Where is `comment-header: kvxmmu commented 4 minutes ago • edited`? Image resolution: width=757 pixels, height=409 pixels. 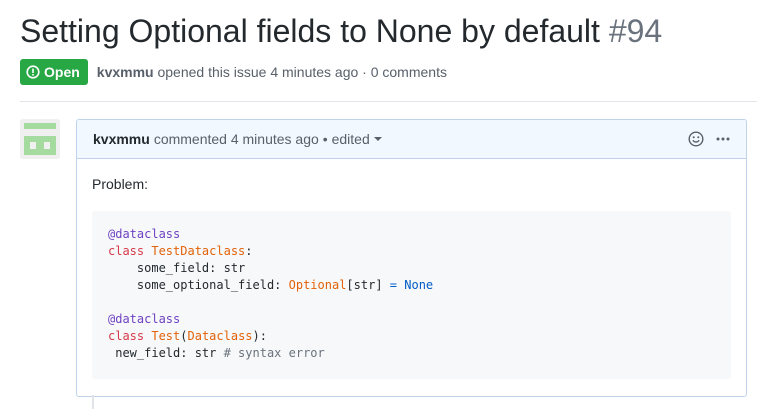 comment-header: kvxmmu commented 4 minutes ago • edited is located at coordinates (411, 139).